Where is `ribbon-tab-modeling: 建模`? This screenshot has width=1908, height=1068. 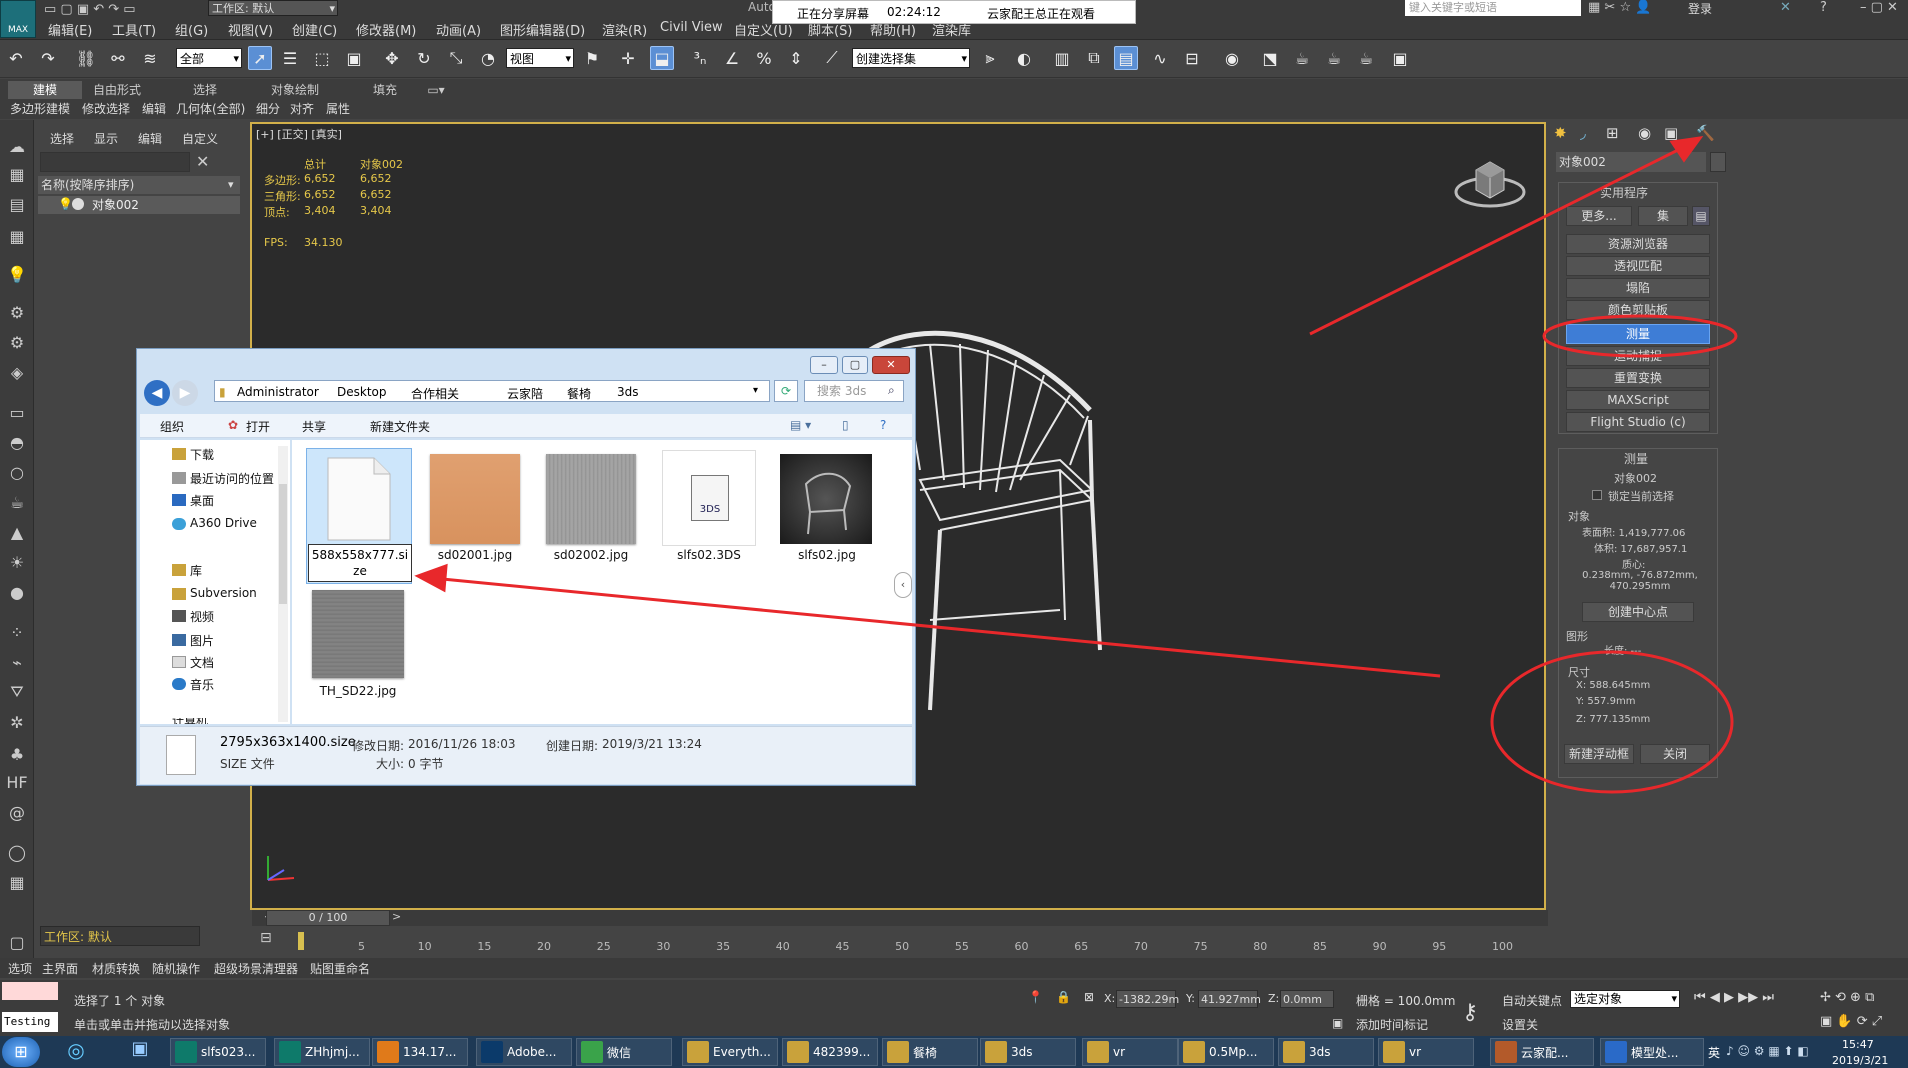
ribbon-tab-modeling: 建模 is located at coordinates (45, 90).